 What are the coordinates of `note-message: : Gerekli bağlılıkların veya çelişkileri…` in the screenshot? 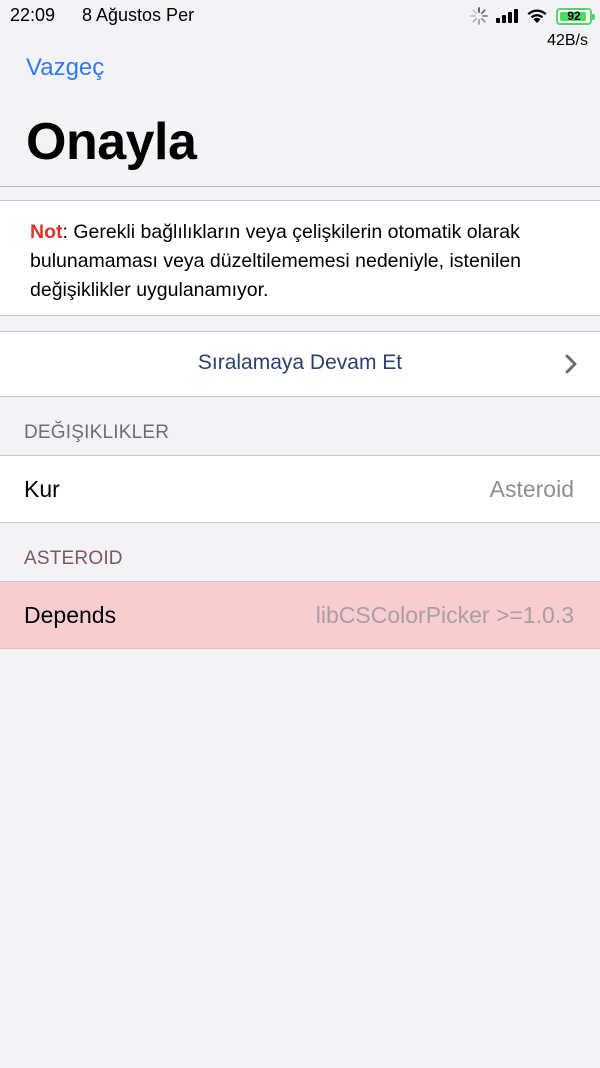 It's located at (276, 261).